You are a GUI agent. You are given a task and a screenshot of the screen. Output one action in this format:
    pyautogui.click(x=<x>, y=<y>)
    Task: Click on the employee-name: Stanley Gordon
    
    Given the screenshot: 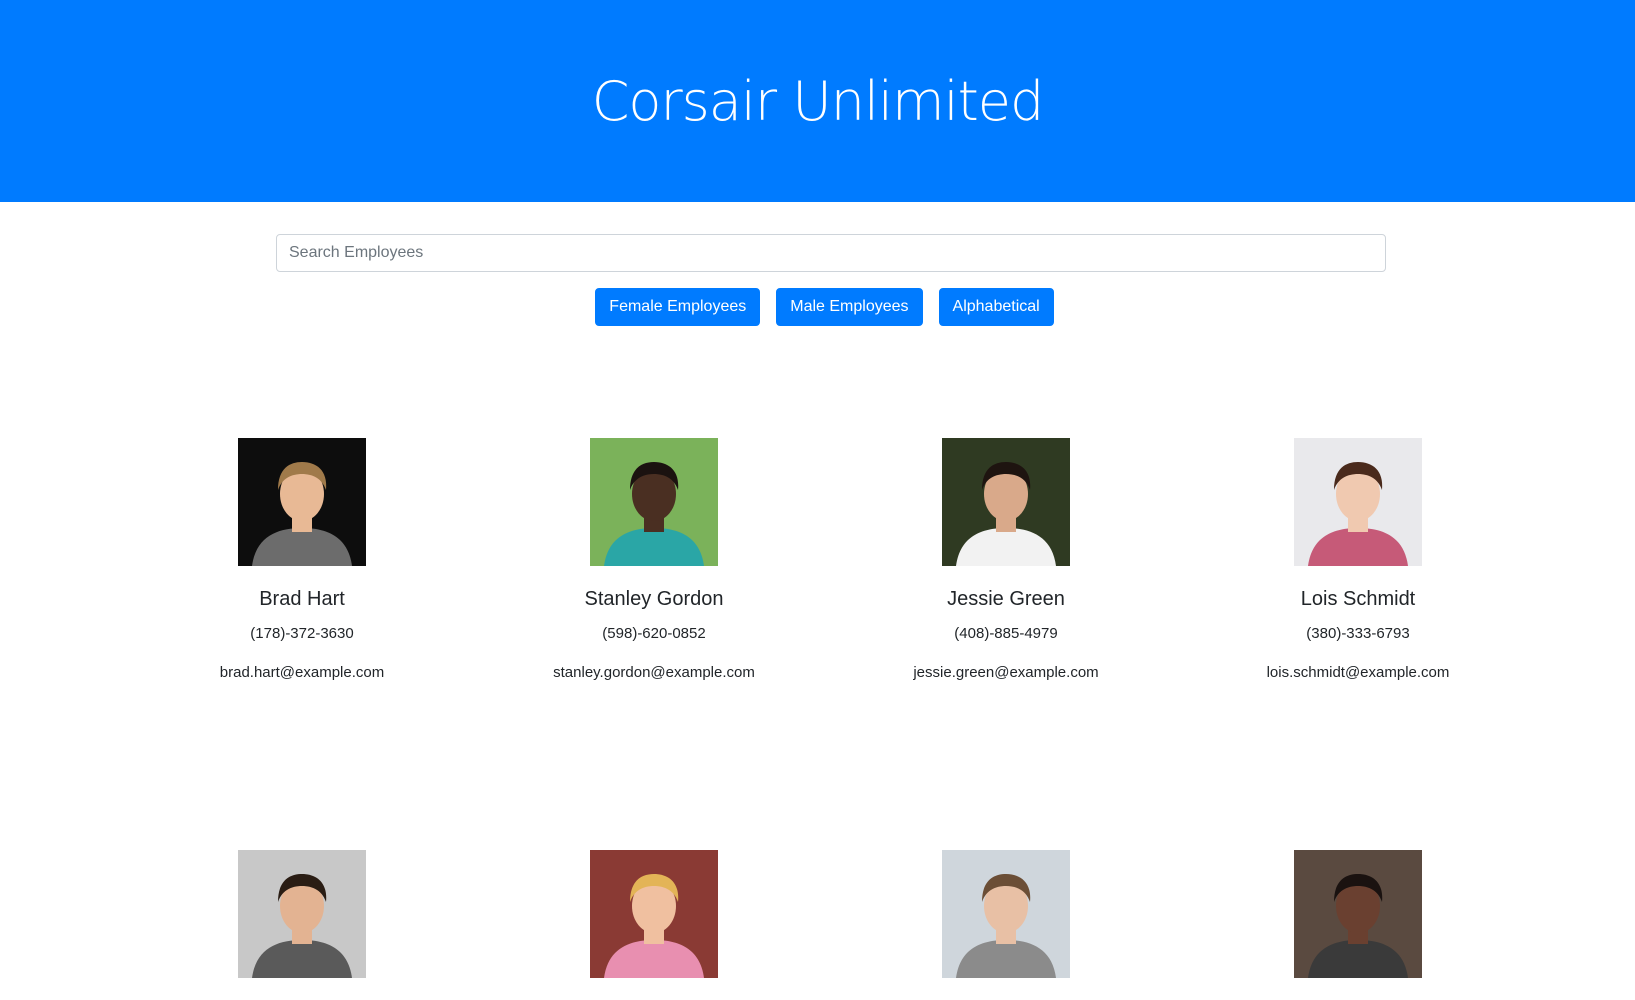 What is the action you would take?
    pyautogui.click(x=654, y=599)
    